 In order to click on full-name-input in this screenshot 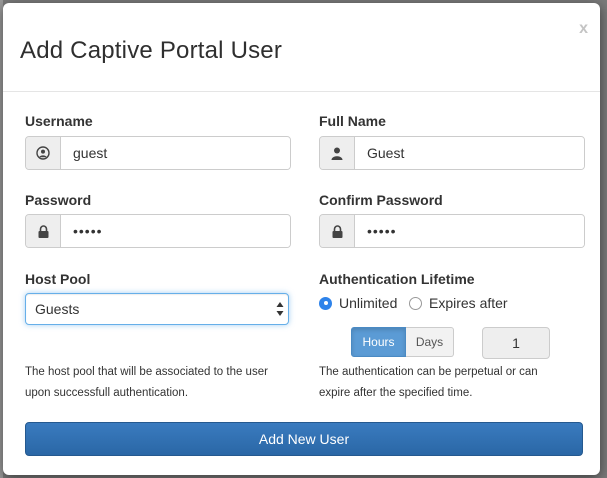, I will do `click(469, 153)`.